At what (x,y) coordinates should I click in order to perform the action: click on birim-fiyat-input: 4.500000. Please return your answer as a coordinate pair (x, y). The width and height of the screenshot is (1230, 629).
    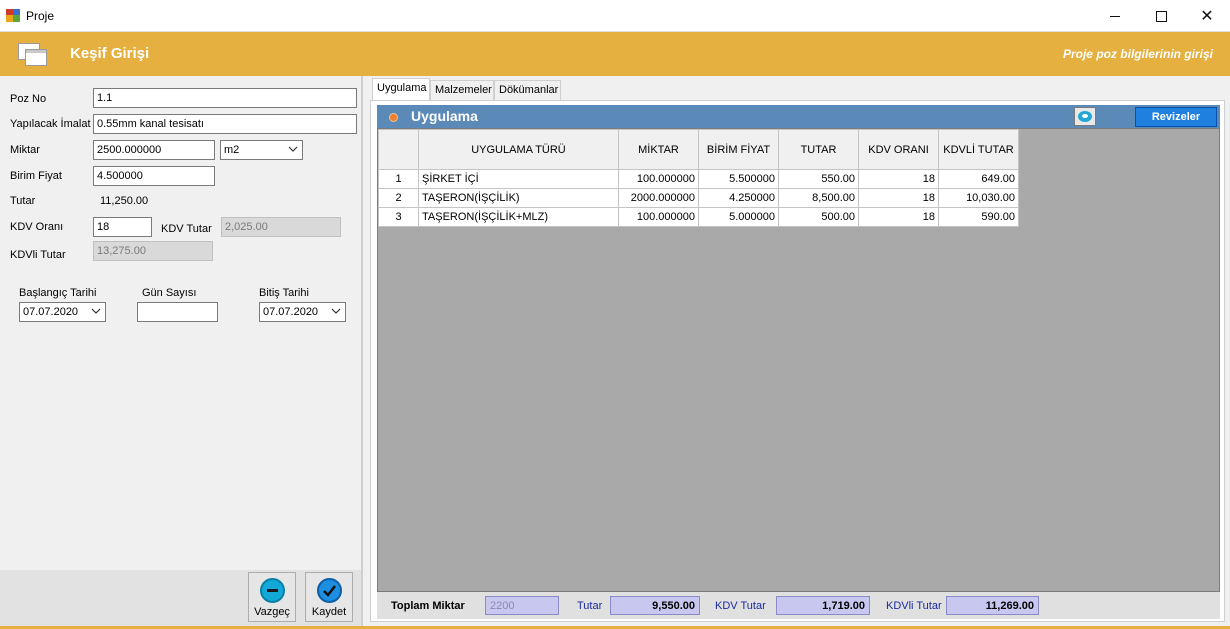
    Looking at the image, I should click on (154, 176).